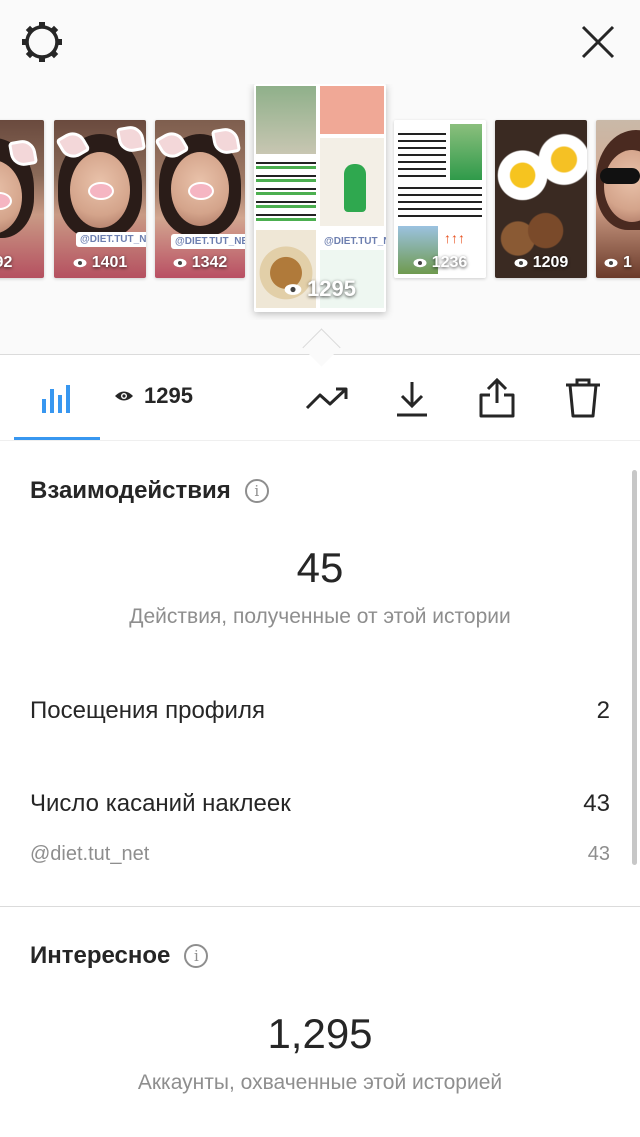 This screenshot has height=1137, width=640. I want to click on insights-tab, so click(56, 397).